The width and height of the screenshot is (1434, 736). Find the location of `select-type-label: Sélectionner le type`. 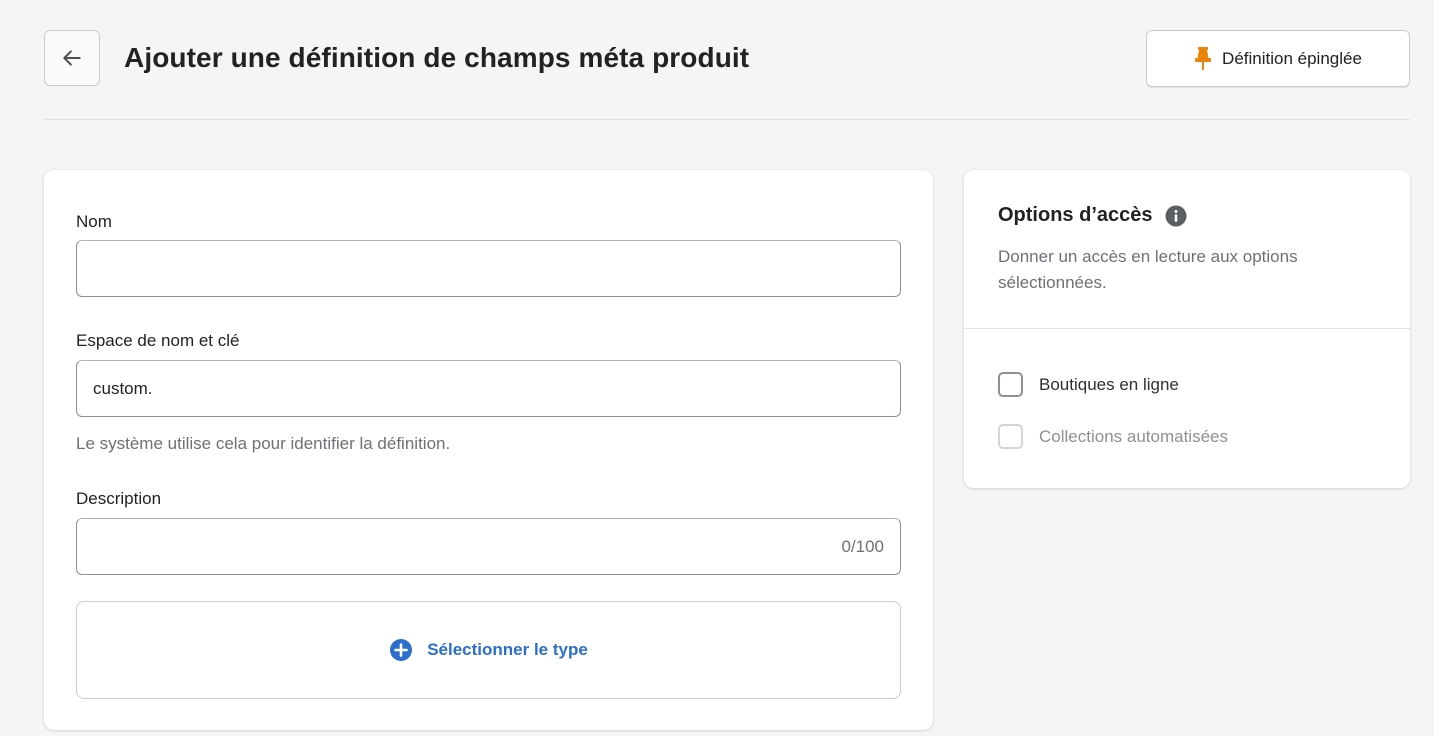

select-type-label: Sélectionner le type is located at coordinates (507, 649).